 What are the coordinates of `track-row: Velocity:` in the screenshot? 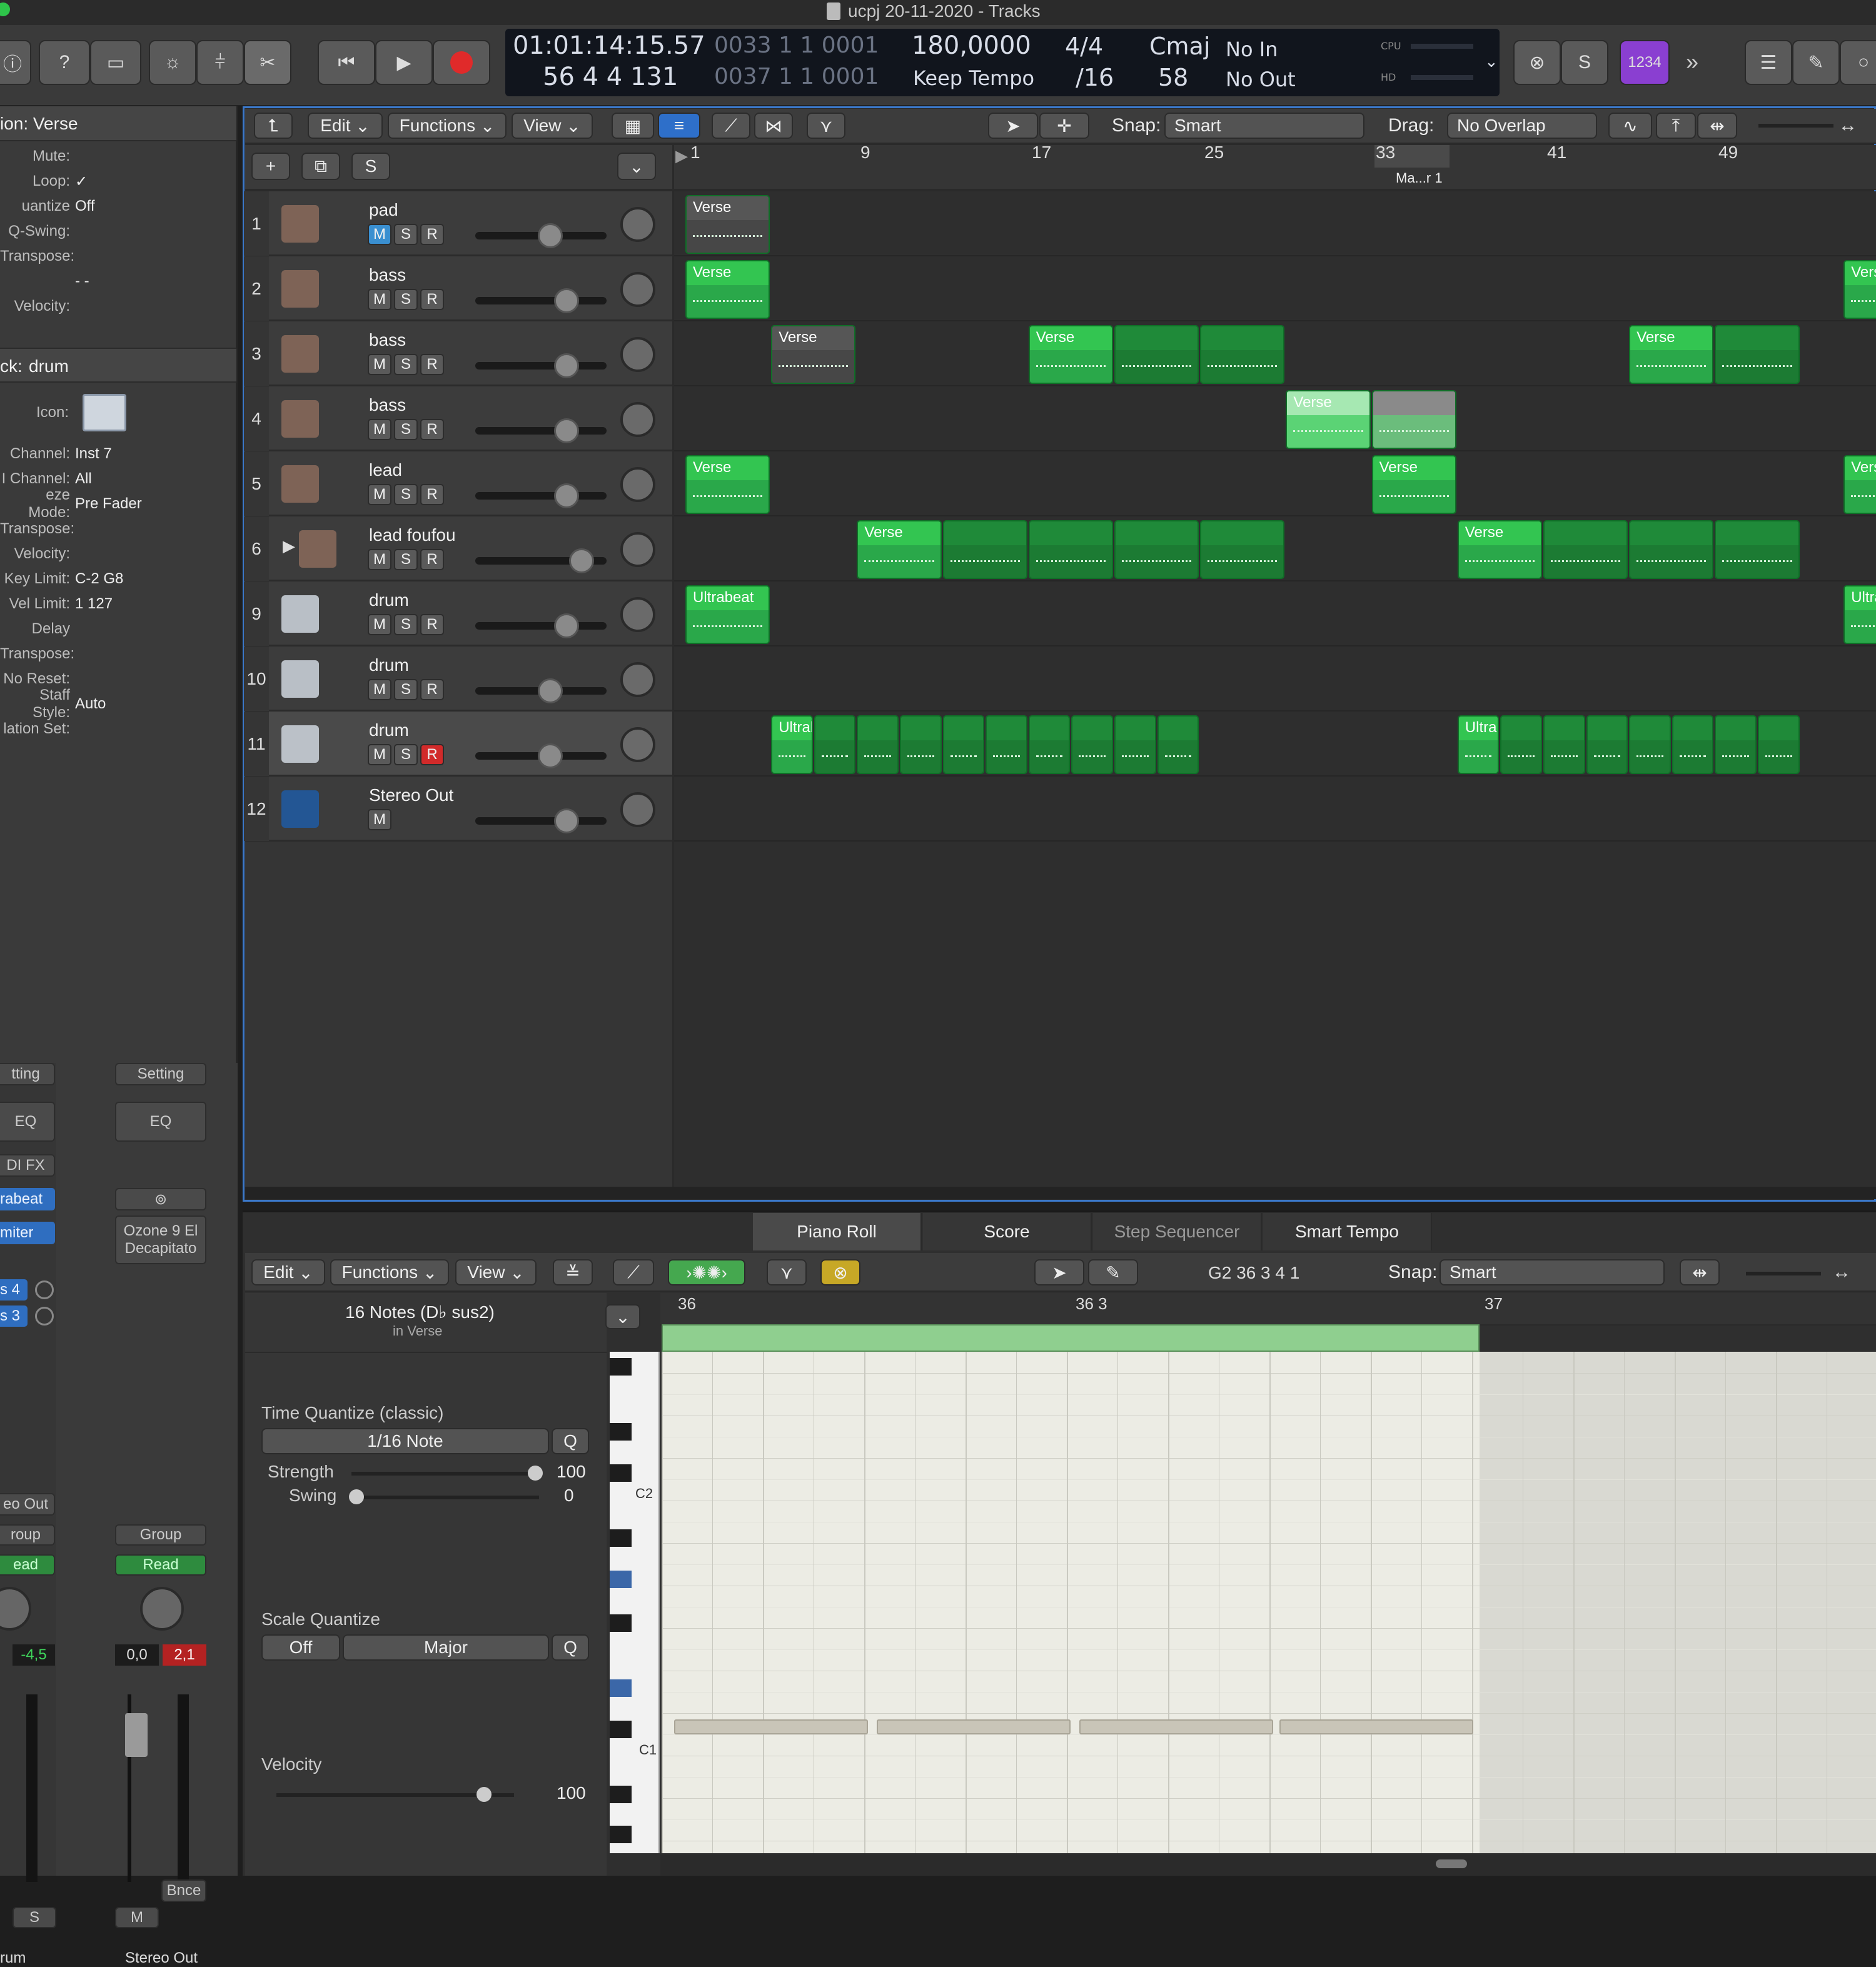 It's located at (117, 553).